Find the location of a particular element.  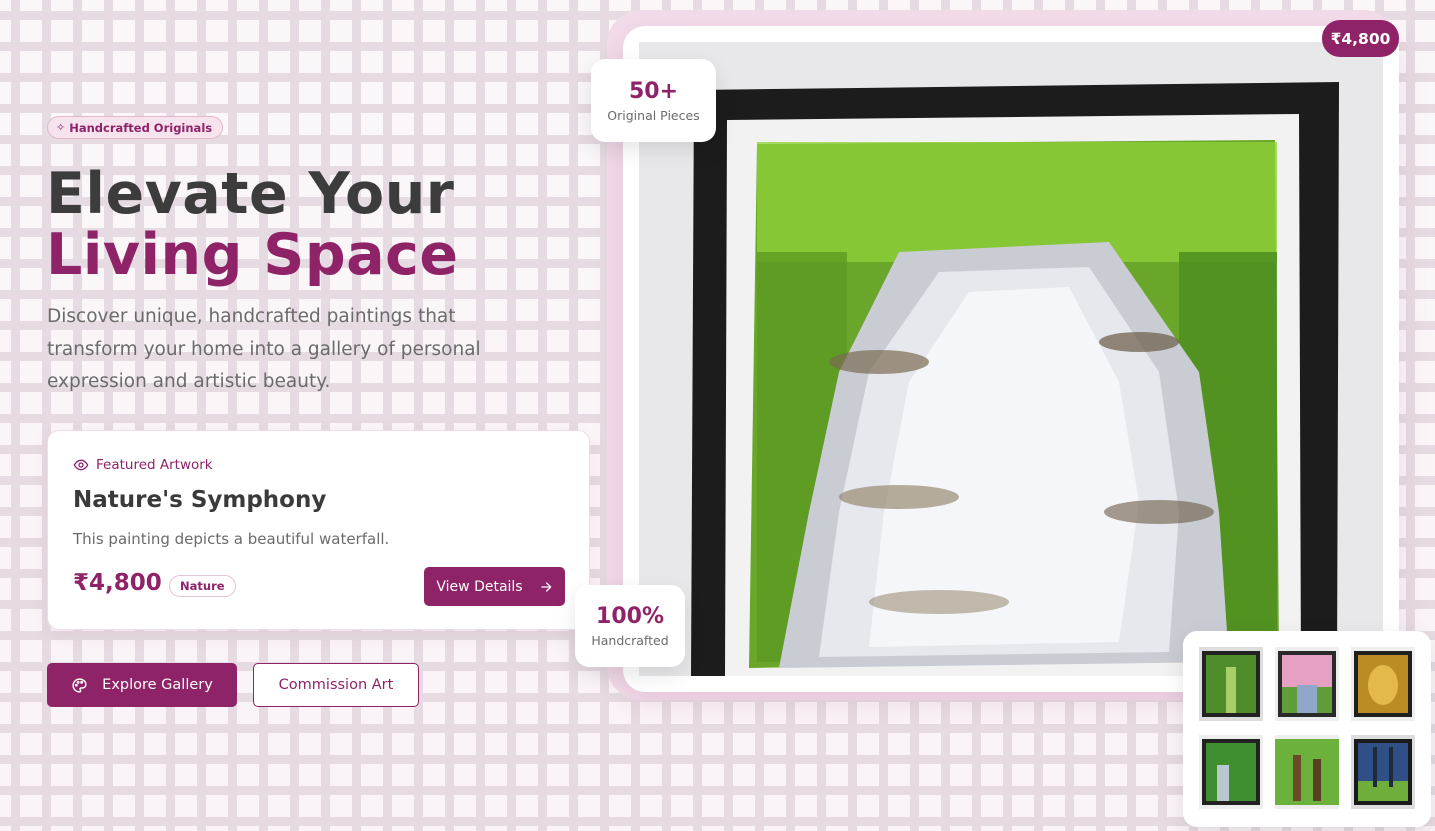

thumbnail-river-forest is located at coordinates (1231, 772).